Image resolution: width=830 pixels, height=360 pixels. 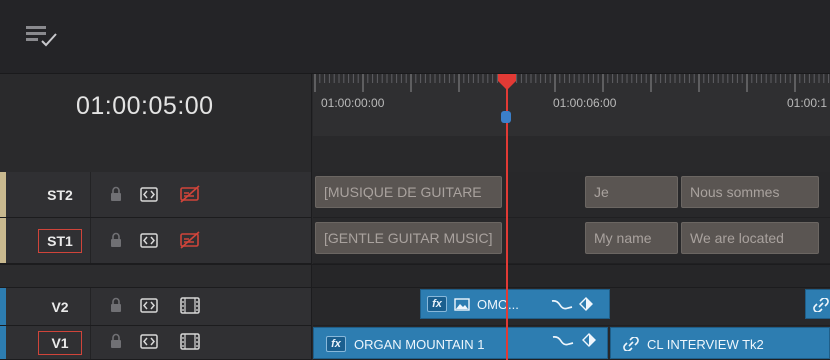 What do you see at coordinates (415, 276) in the screenshot?
I see `track-group-gap` at bounding box center [415, 276].